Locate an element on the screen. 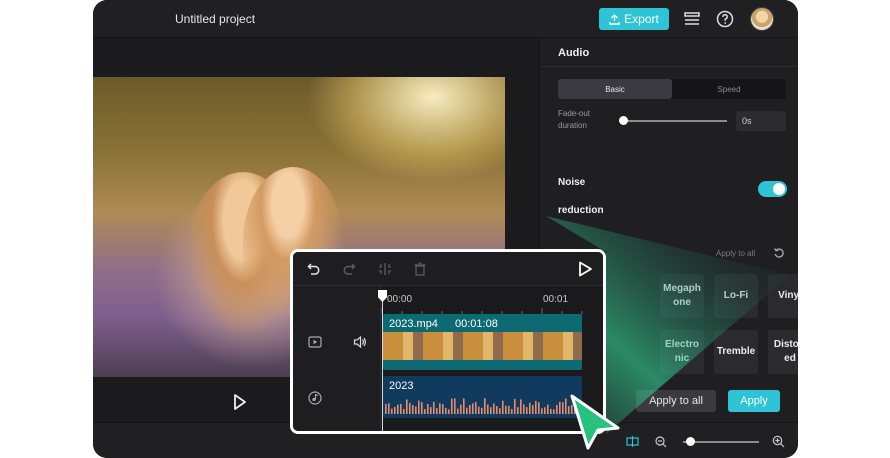 The width and height of the screenshot is (890, 458). effect-vinyl: Vinyl is located at coordinates (783, 296).